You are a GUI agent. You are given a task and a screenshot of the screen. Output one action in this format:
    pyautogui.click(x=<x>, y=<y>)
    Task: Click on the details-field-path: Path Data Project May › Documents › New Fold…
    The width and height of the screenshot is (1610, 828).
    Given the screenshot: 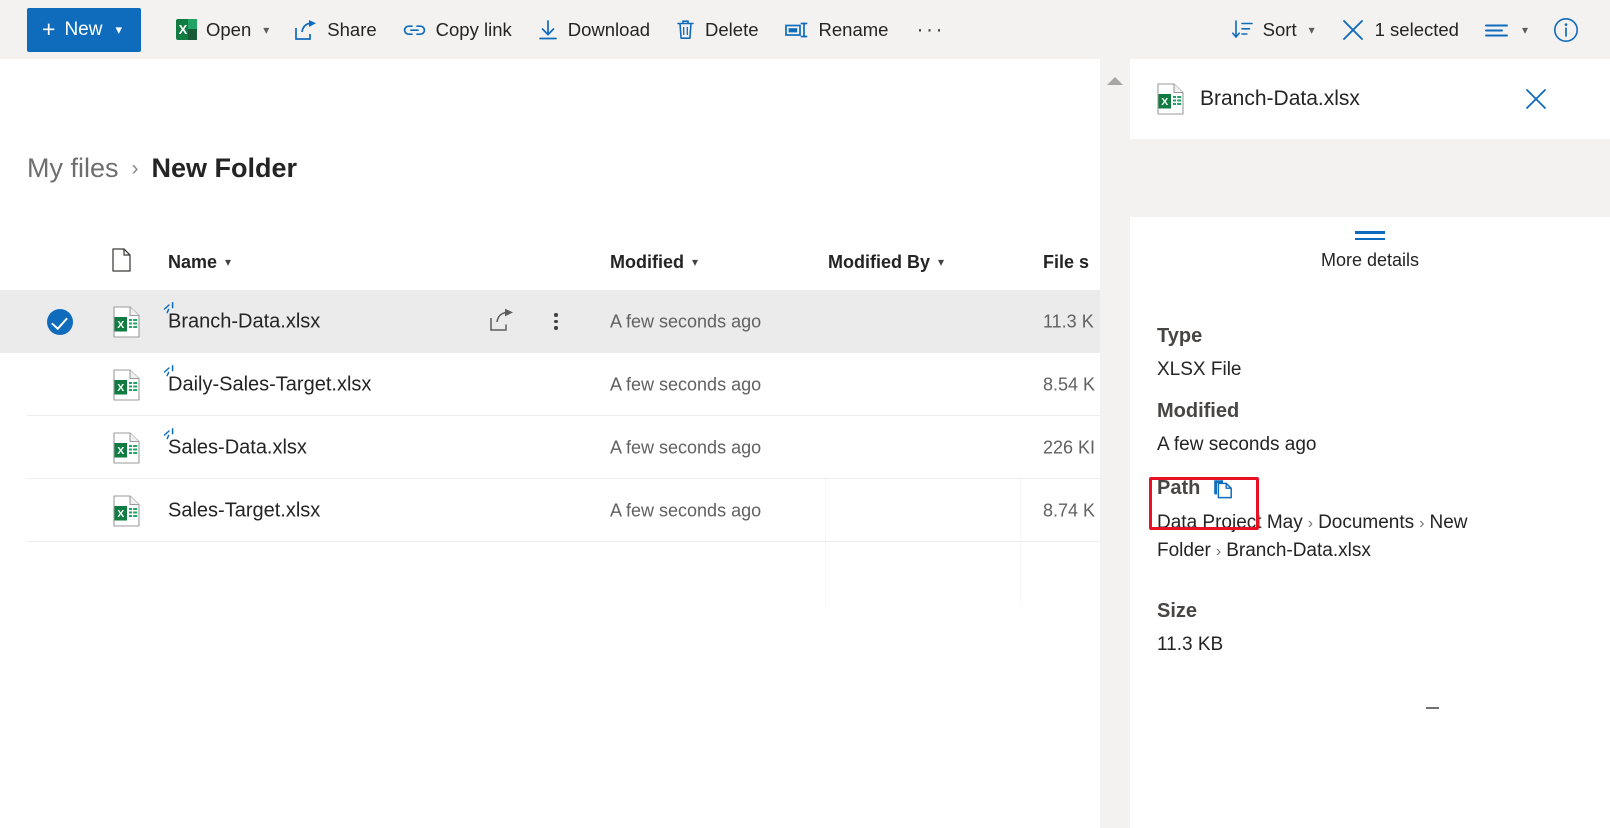 What is the action you would take?
    pyautogui.click(x=1372, y=520)
    